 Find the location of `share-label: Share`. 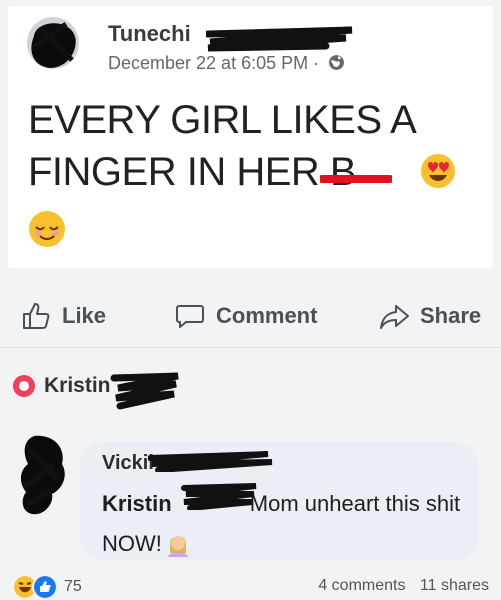

share-label: Share is located at coordinates (451, 315).